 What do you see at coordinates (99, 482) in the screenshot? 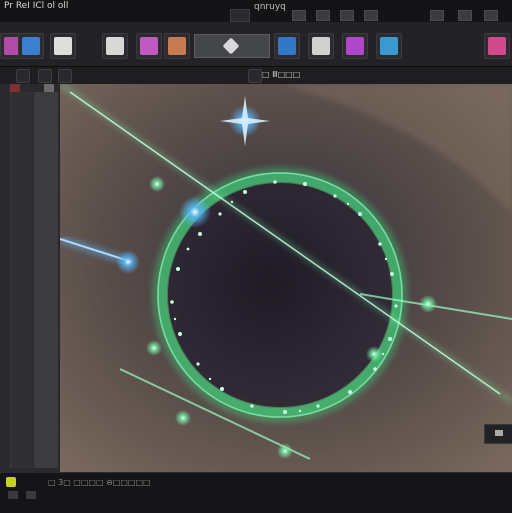
I see `timeline-text: □ 3□ □□□□ ⊖□□□□□` at bounding box center [99, 482].